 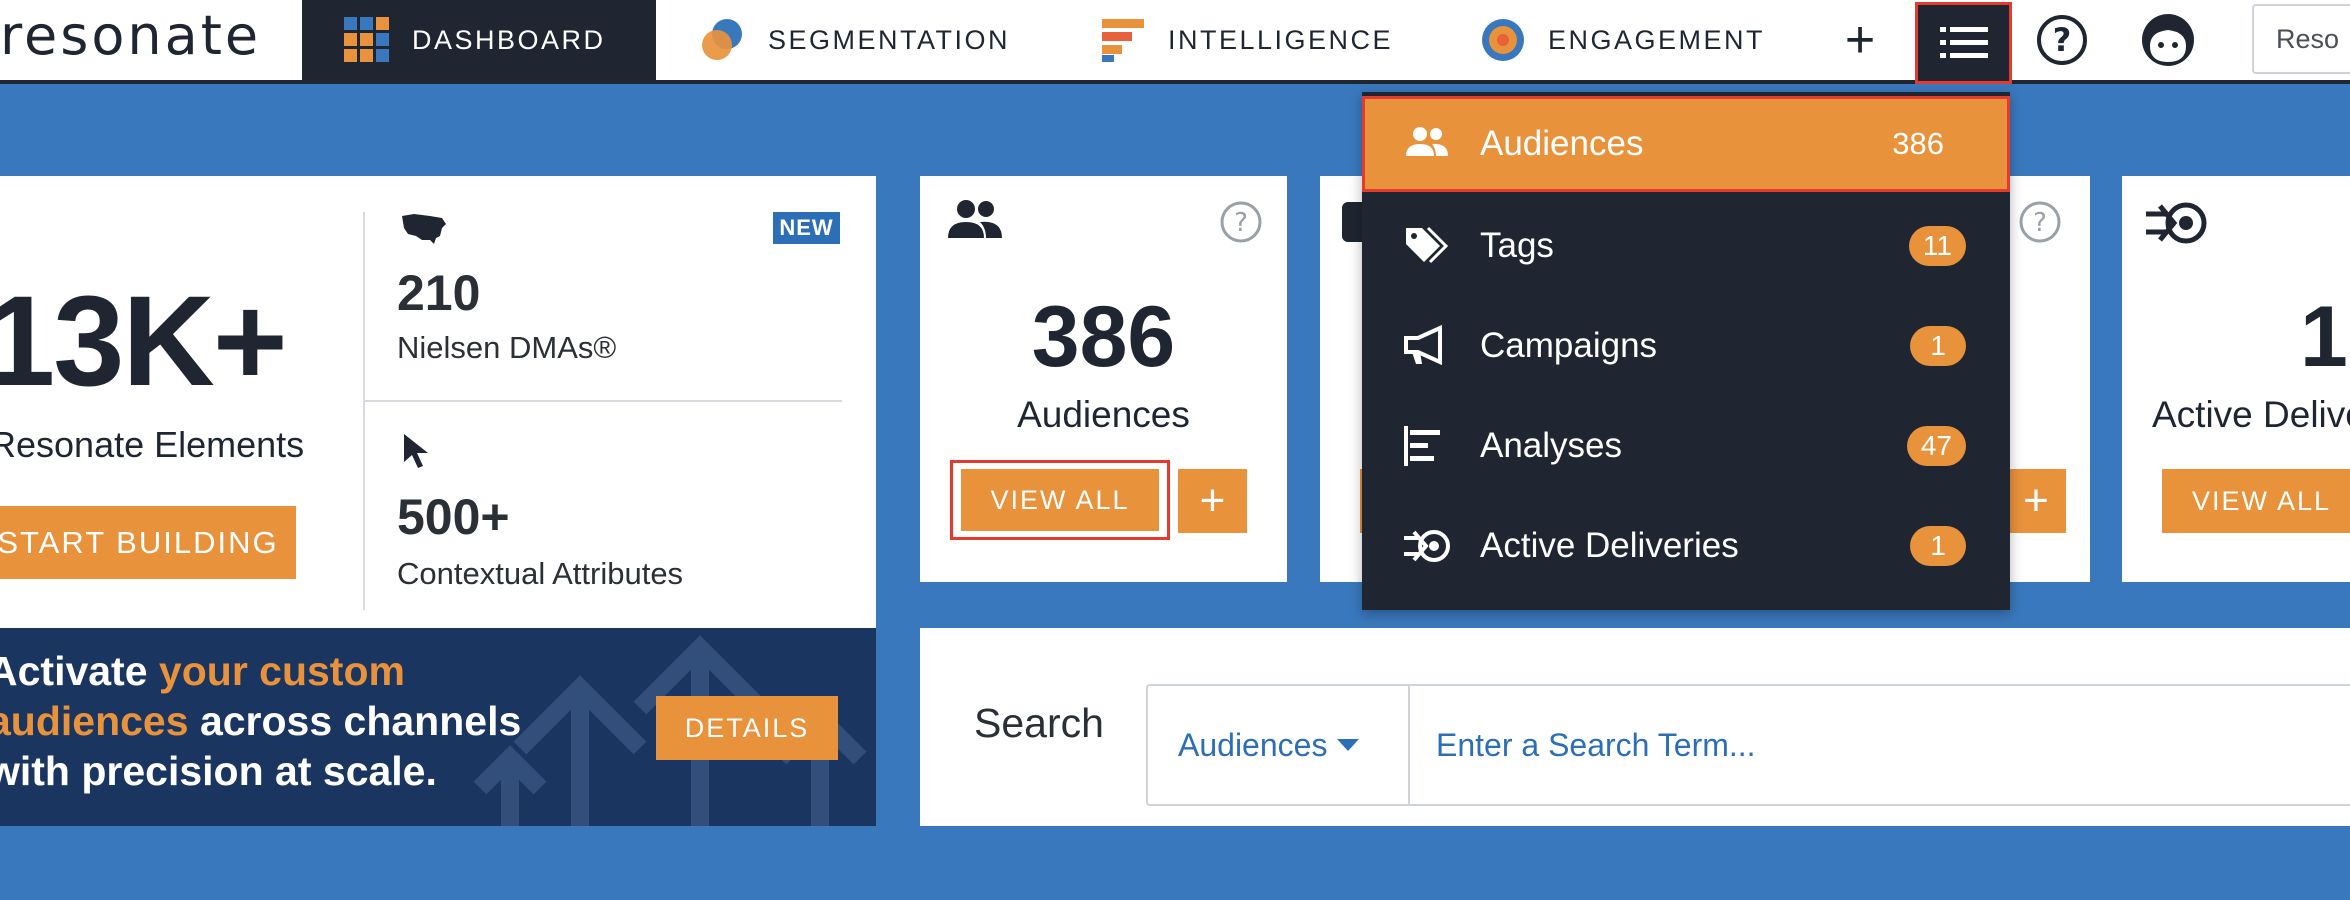 I want to click on help-icon: ?, so click(x=2062, y=40).